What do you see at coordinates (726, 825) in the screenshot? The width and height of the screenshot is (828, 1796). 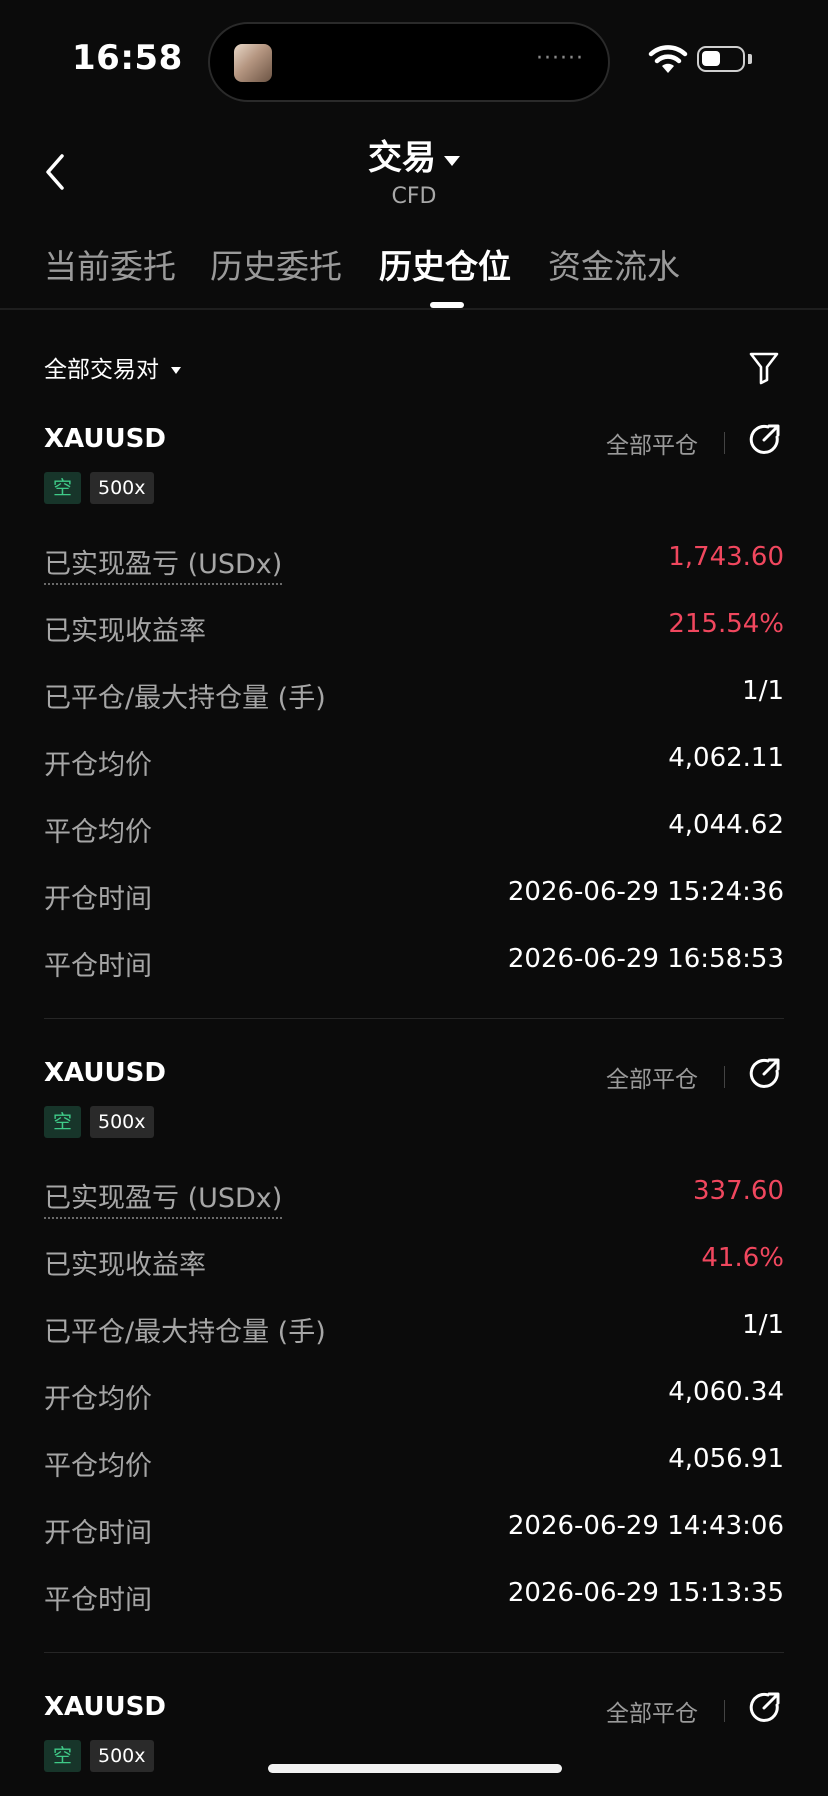 I see `close-avg-value: 4,044.62` at bounding box center [726, 825].